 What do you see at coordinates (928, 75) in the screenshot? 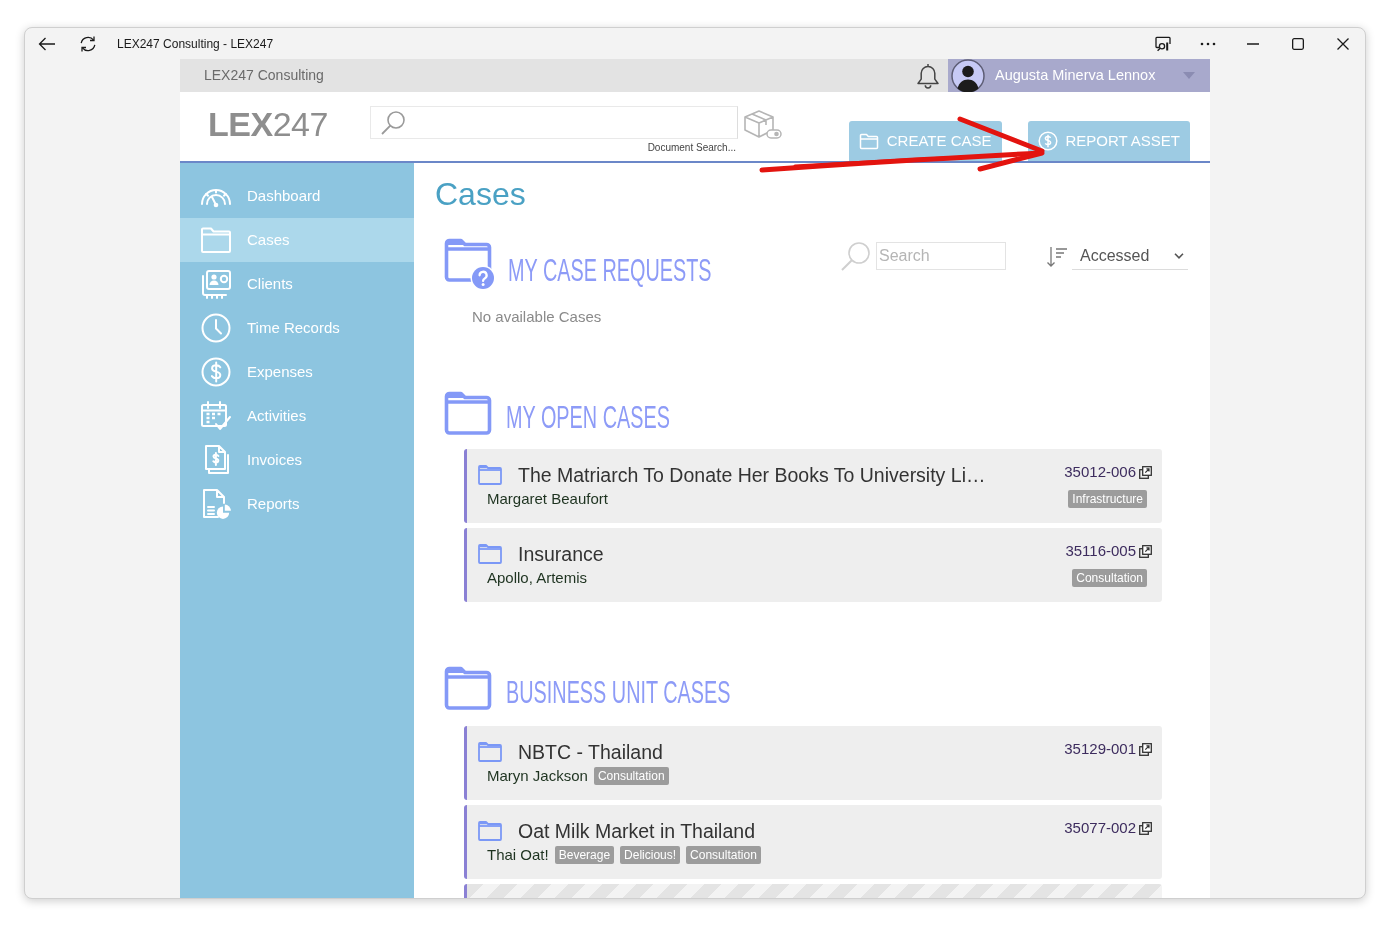
I see `bell-icon` at bounding box center [928, 75].